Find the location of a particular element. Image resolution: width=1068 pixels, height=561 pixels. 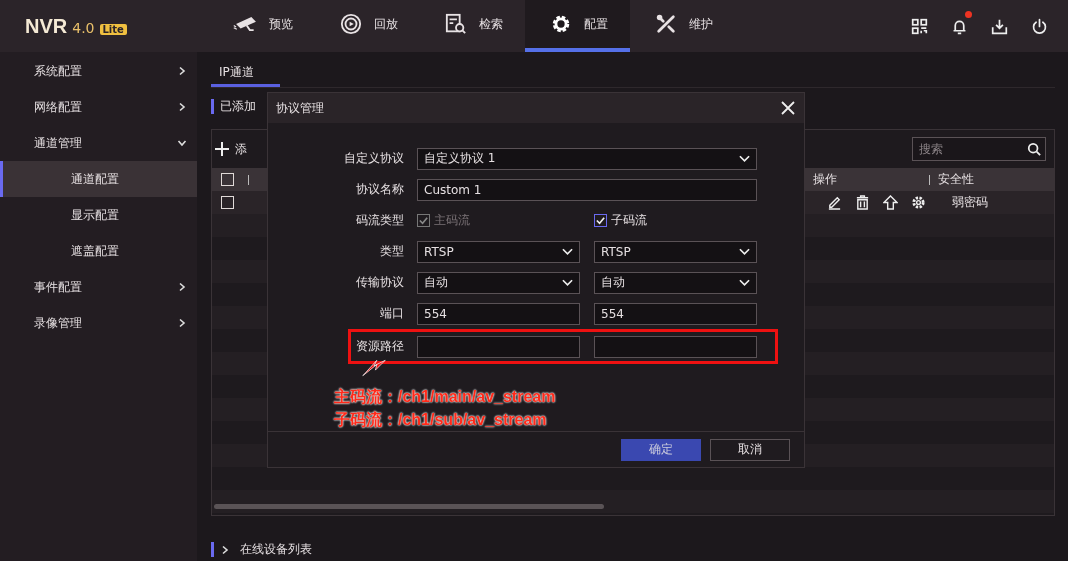

search-field: 搜索 is located at coordinates (979, 149).